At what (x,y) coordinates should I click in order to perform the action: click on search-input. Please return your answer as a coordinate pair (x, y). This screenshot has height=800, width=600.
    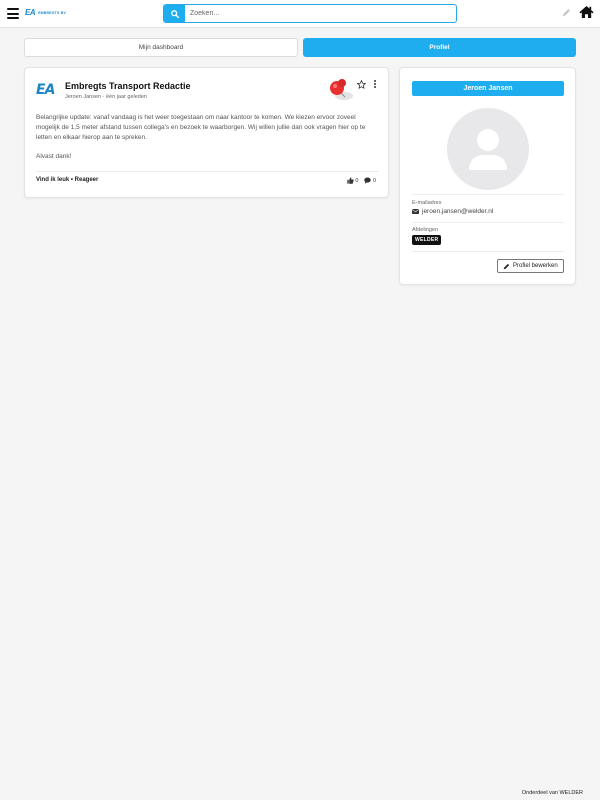
    Looking at the image, I should click on (321, 13).